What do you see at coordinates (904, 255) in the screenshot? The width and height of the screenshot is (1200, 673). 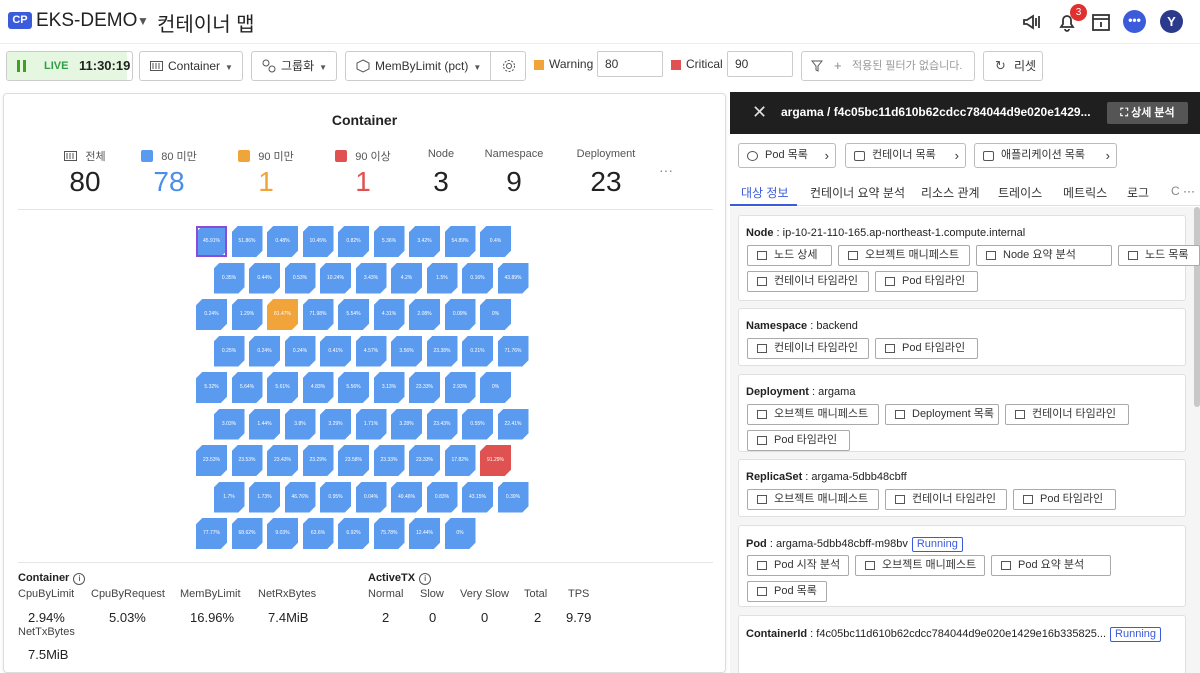 I see `action-button: 오브젝트 매니페스트` at bounding box center [904, 255].